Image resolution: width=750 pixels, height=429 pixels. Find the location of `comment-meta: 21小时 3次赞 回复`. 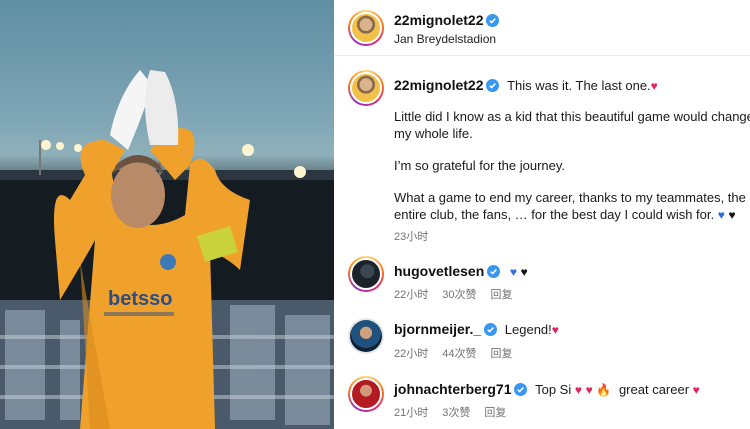

comment-meta: 21小时 3次赞 回复 is located at coordinates (457, 412).